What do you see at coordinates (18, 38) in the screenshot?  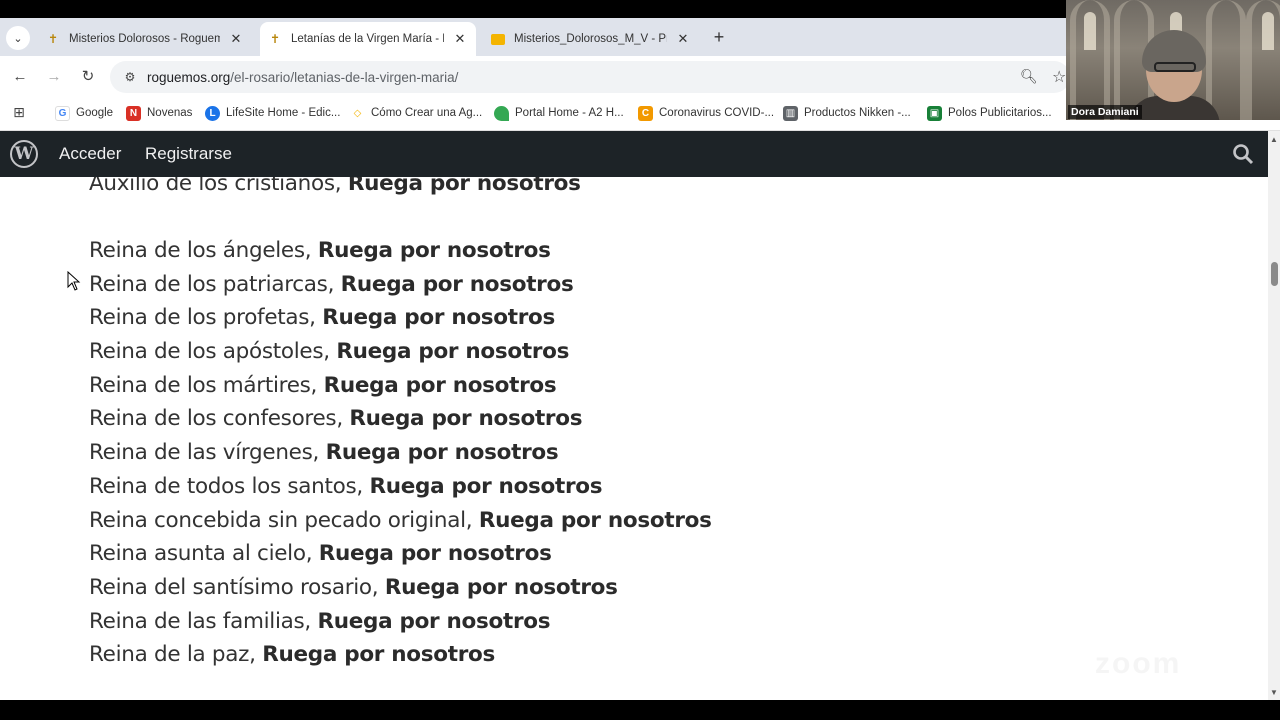 I see `tab-search-chevron-icon: ⌄` at bounding box center [18, 38].